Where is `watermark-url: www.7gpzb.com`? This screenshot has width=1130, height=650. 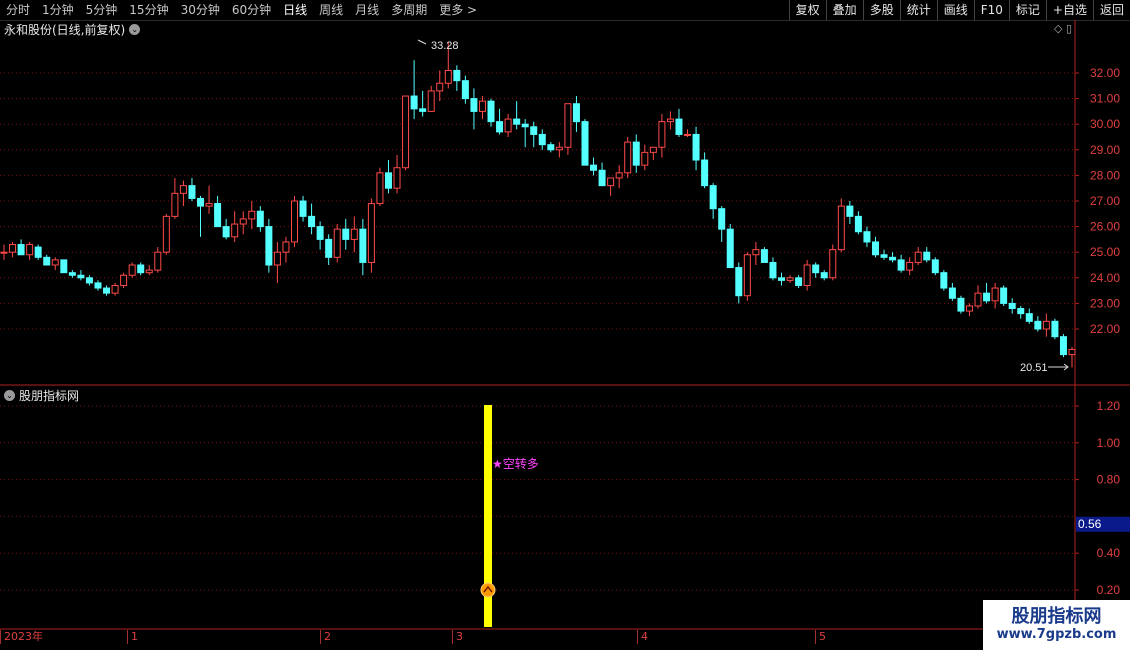
watermark-url: www.7gpzb.com is located at coordinates (1056, 634).